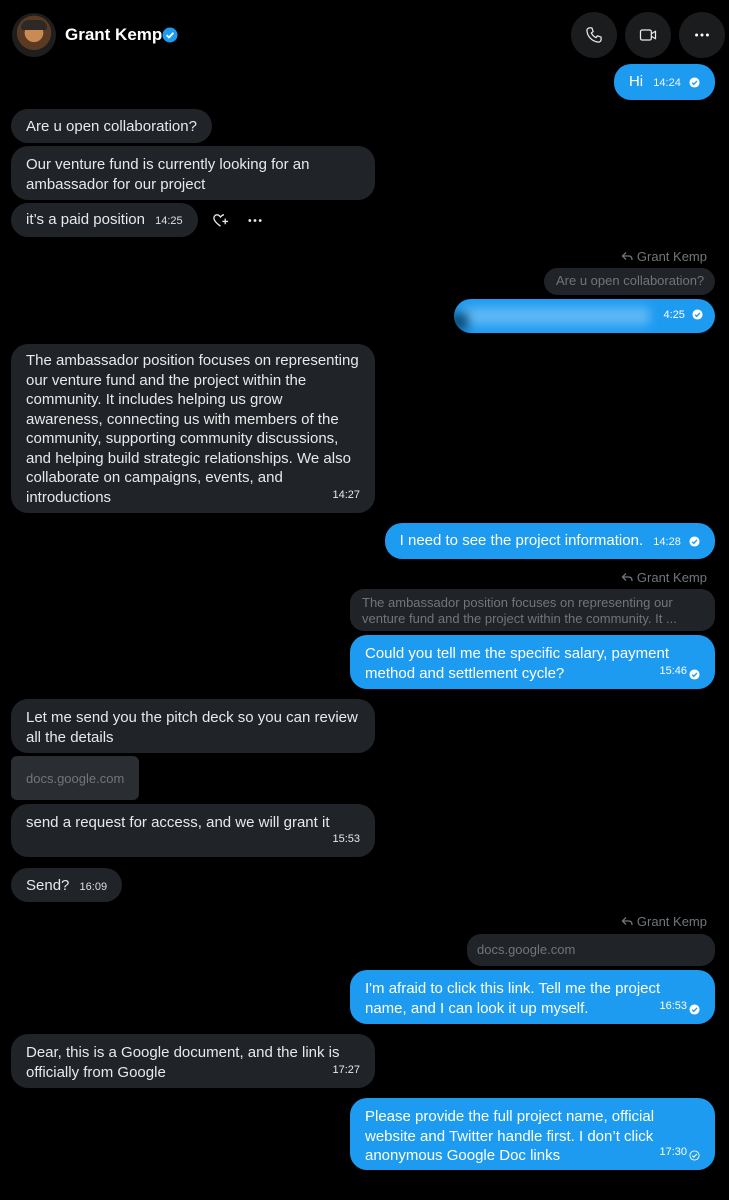 The height and width of the screenshot is (1200, 729). I want to click on message-text: Send?, so click(48, 885).